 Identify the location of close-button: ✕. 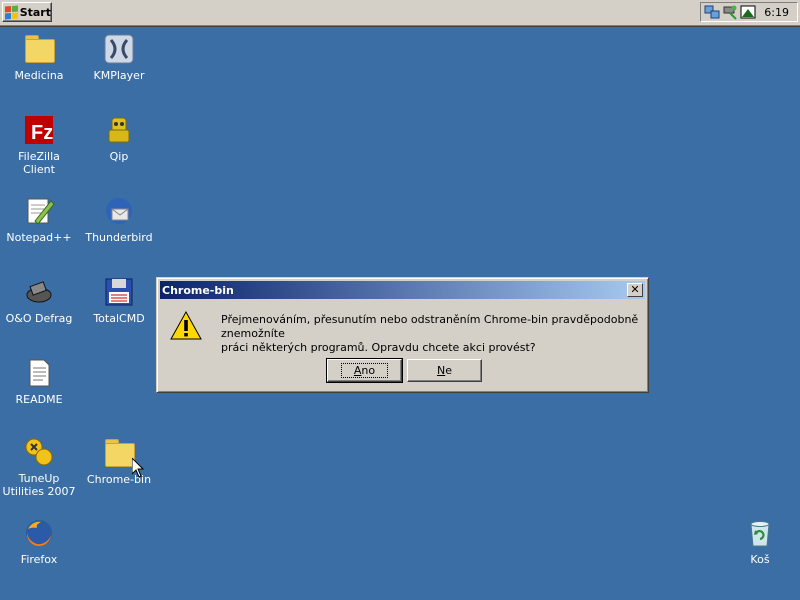
(635, 290).